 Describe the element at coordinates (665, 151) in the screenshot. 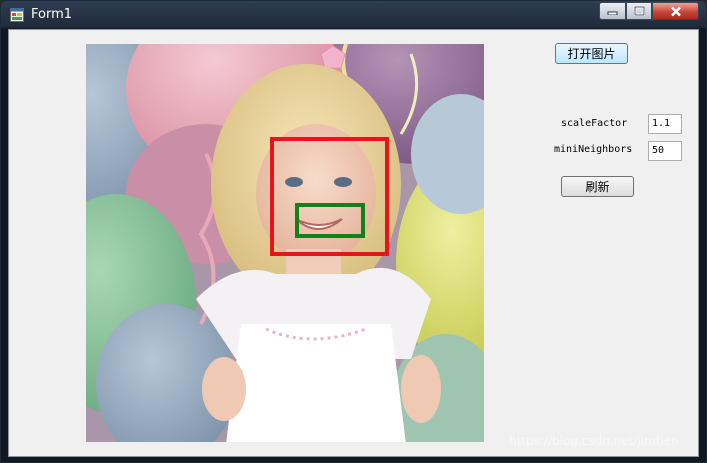

I see `min-neighbors-field: 50` at that location.